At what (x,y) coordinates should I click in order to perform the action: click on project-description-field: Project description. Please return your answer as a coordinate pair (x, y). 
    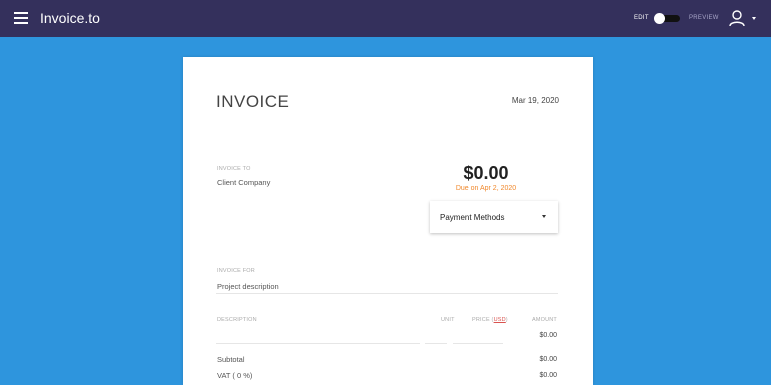
    Looking at the image, I should click on (248, 286).